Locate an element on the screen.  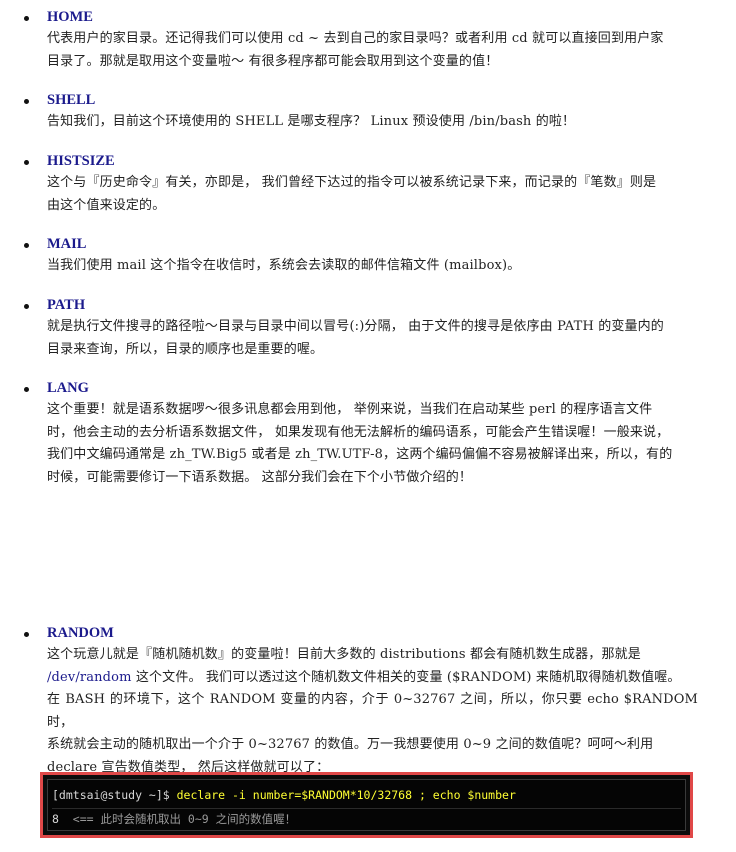
desc-line: 目录来查询，所以，目录的顺序也是重要的喔。 is located at coordinates (185, 349).